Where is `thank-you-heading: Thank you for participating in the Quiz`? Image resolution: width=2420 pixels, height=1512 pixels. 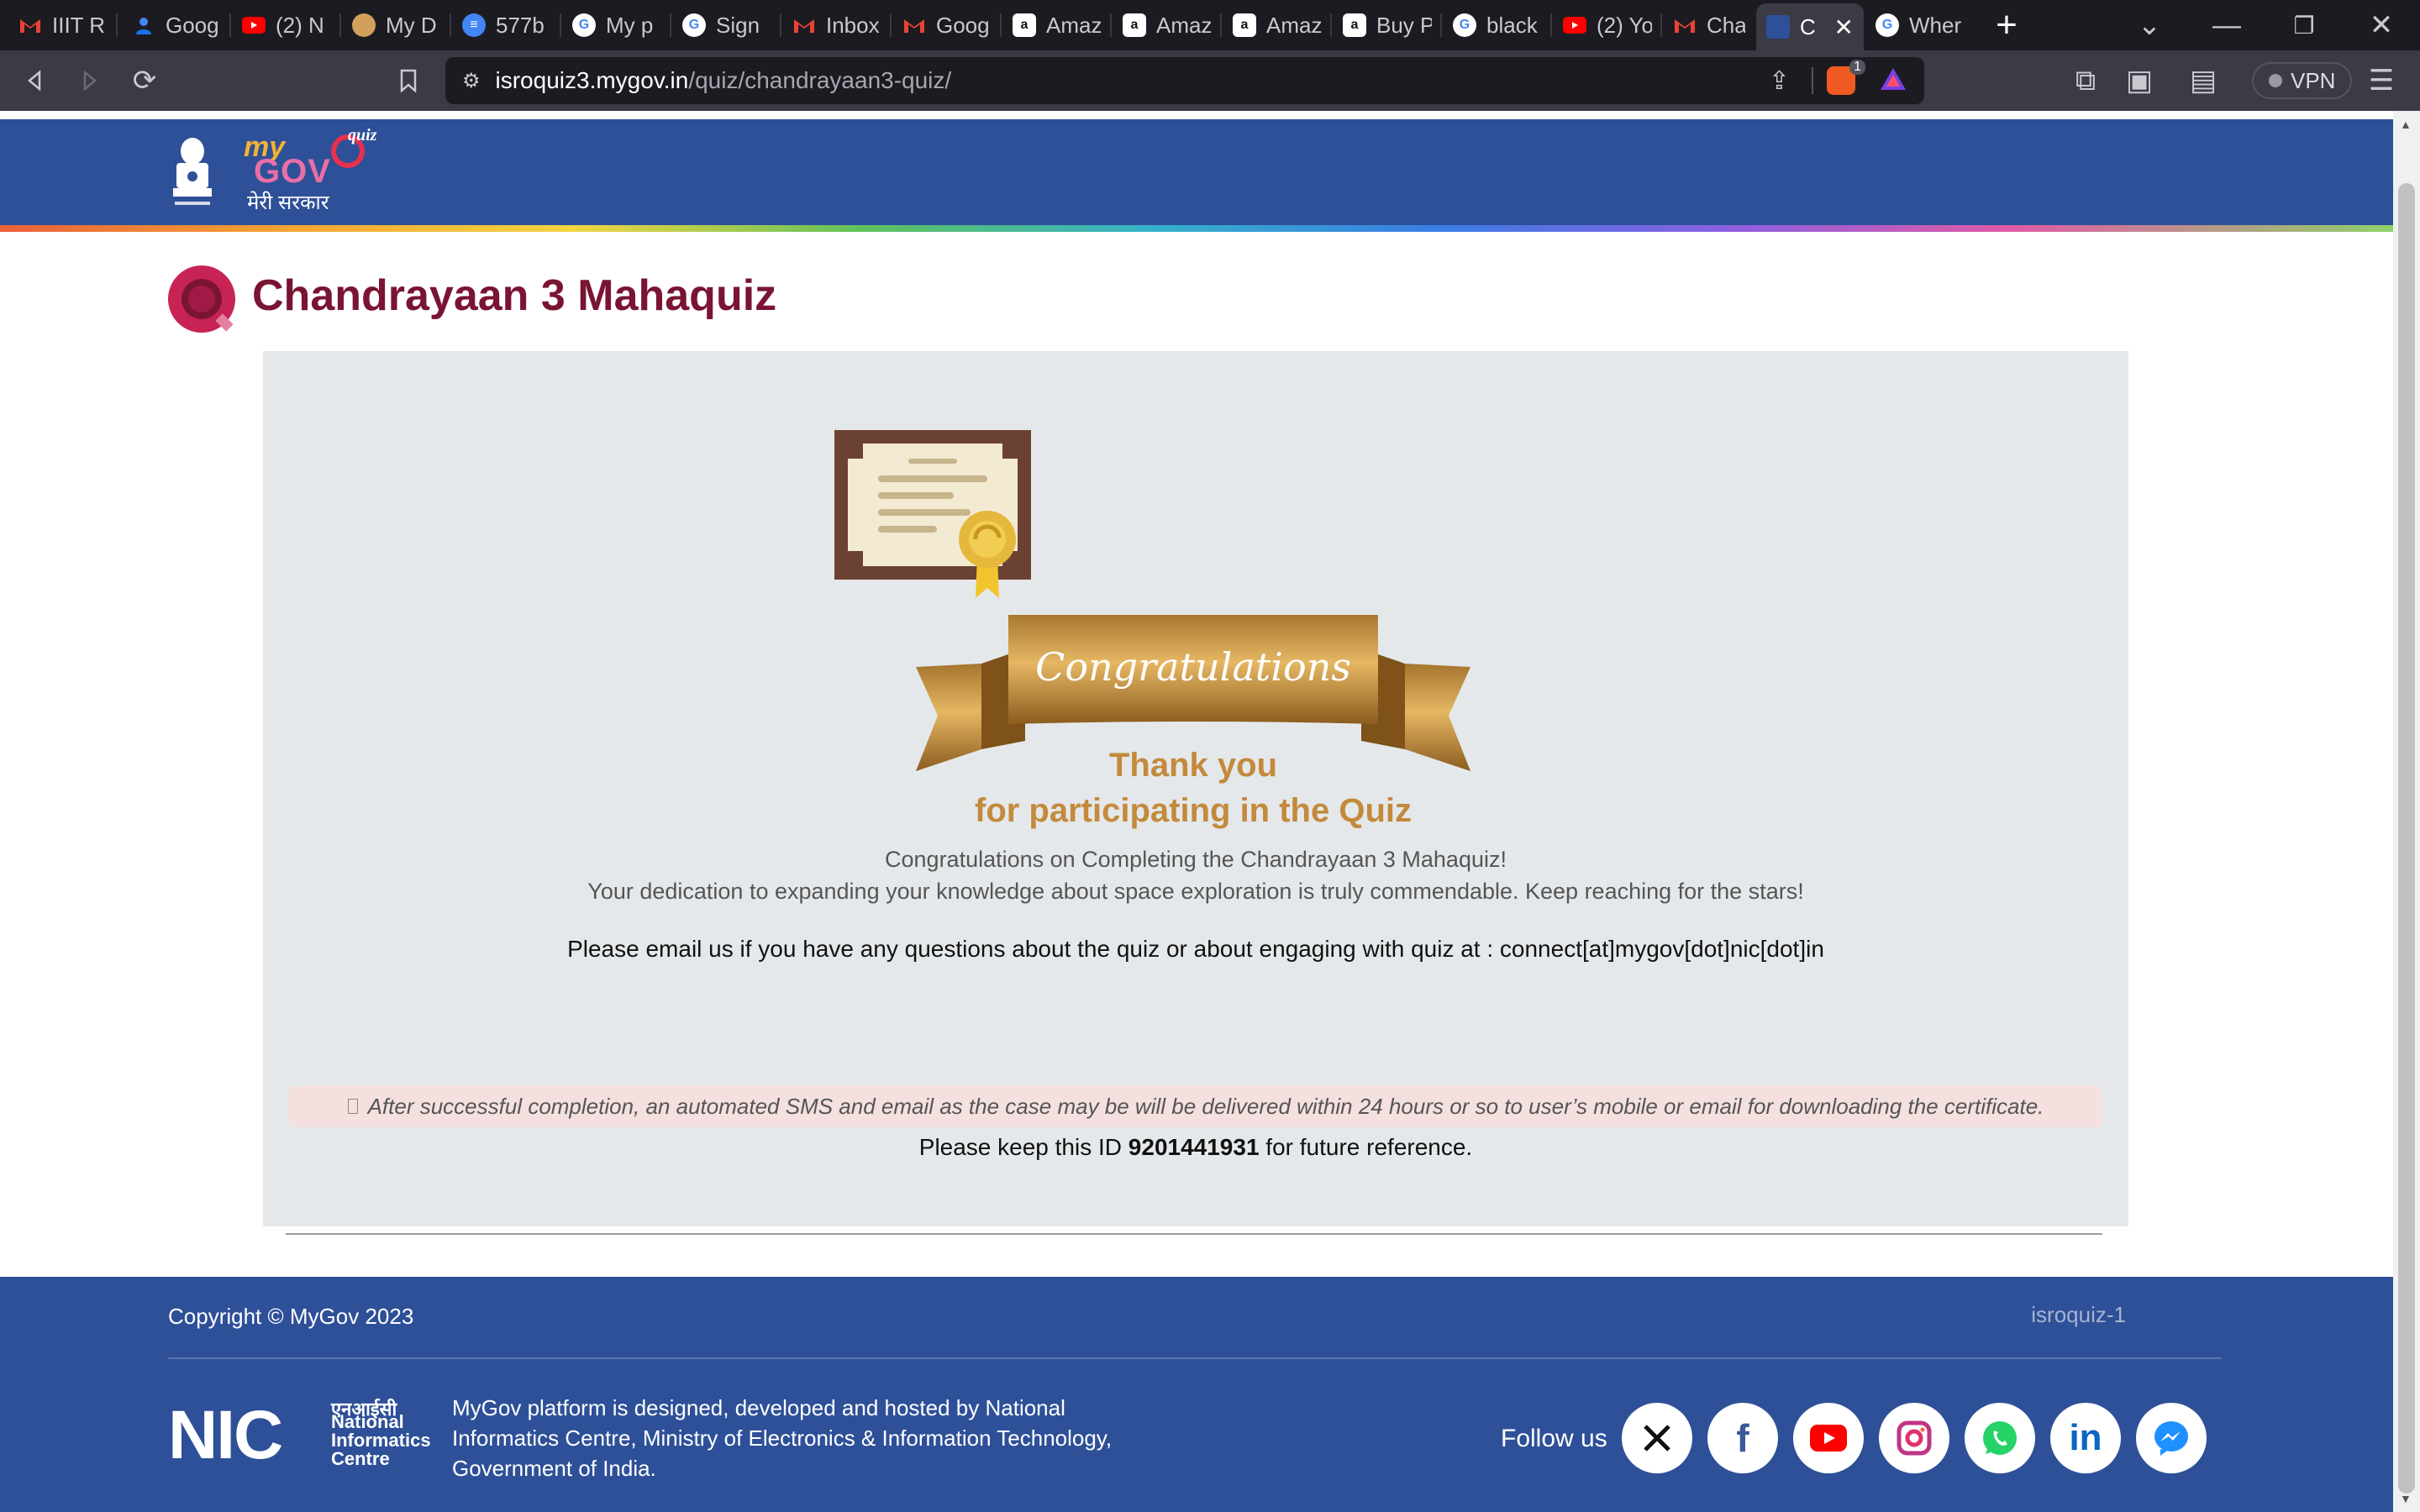
thank-you-heading: Thank you for participating in the Quiz is located at coordinates (1193, 788).